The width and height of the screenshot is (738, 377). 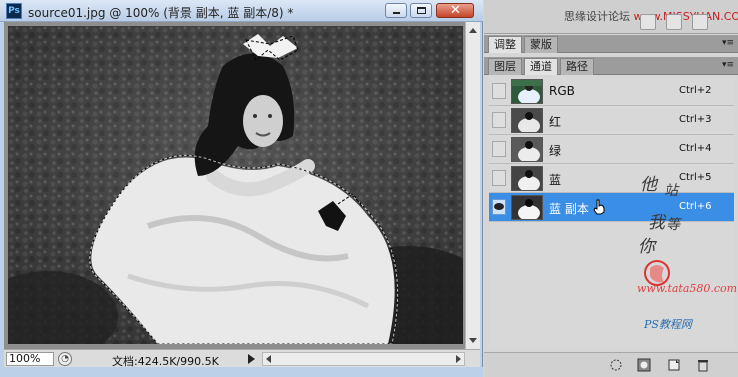 What do you see at coordinates (242, 358) in the screenshot?
I see `document-statusbar: 100% ◔ 文档:424.5K/990.5K` at bounding box center [242, 358].